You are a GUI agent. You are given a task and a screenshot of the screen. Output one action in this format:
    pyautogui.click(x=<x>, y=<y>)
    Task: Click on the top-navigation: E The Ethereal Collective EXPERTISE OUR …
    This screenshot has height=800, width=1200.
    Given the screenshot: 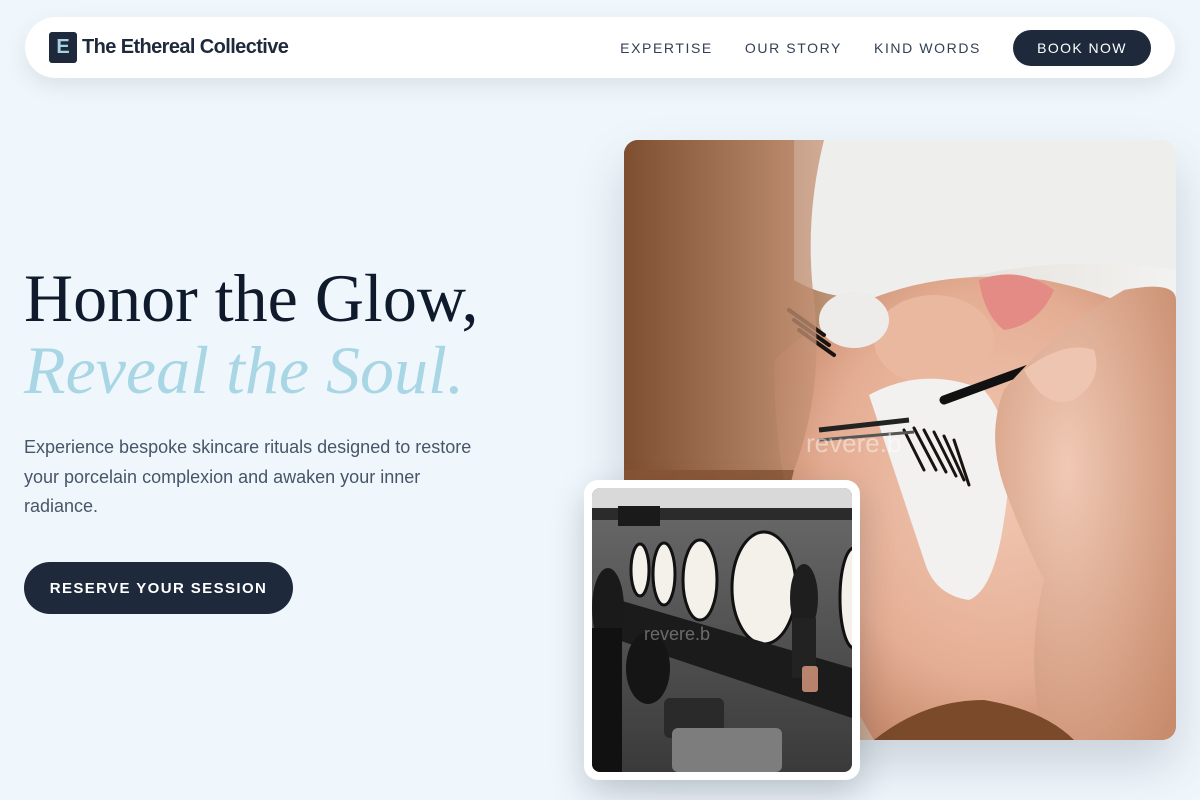 What is the action you would take?
    pyautogui.click(x=600, y=47)
    